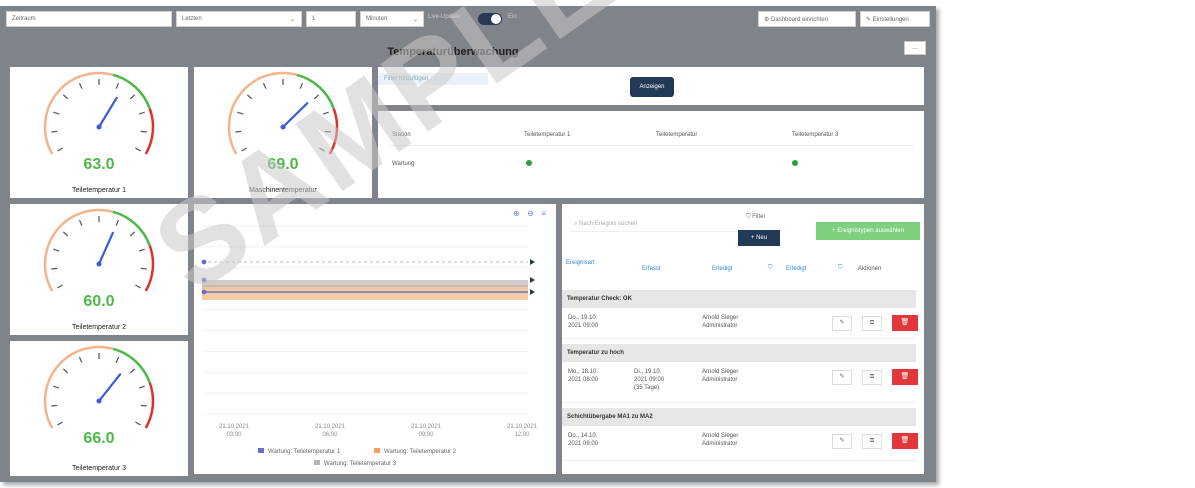 The height and width of the screenshot is (488, 1195). I want to click on gauge-dial: 63.0, so click(99, 122).